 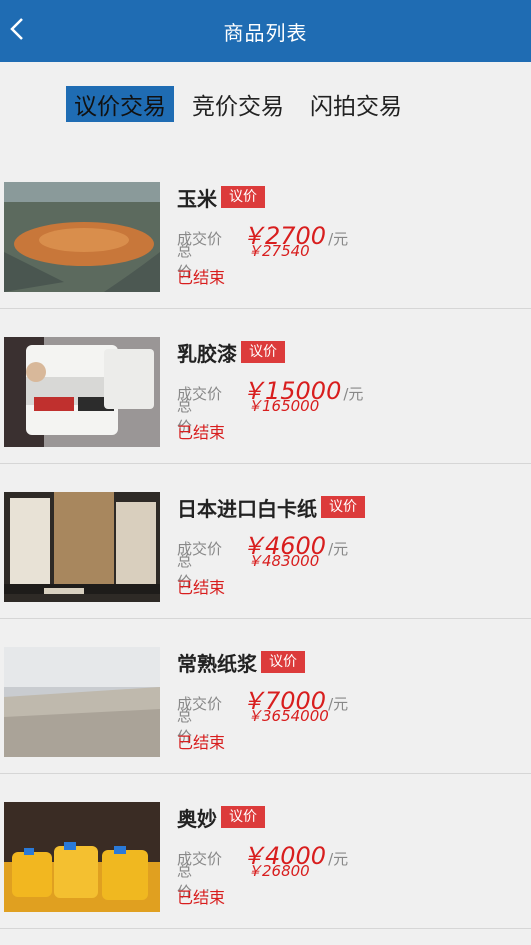 I want to click on back-button, so click(x=17, y=29).